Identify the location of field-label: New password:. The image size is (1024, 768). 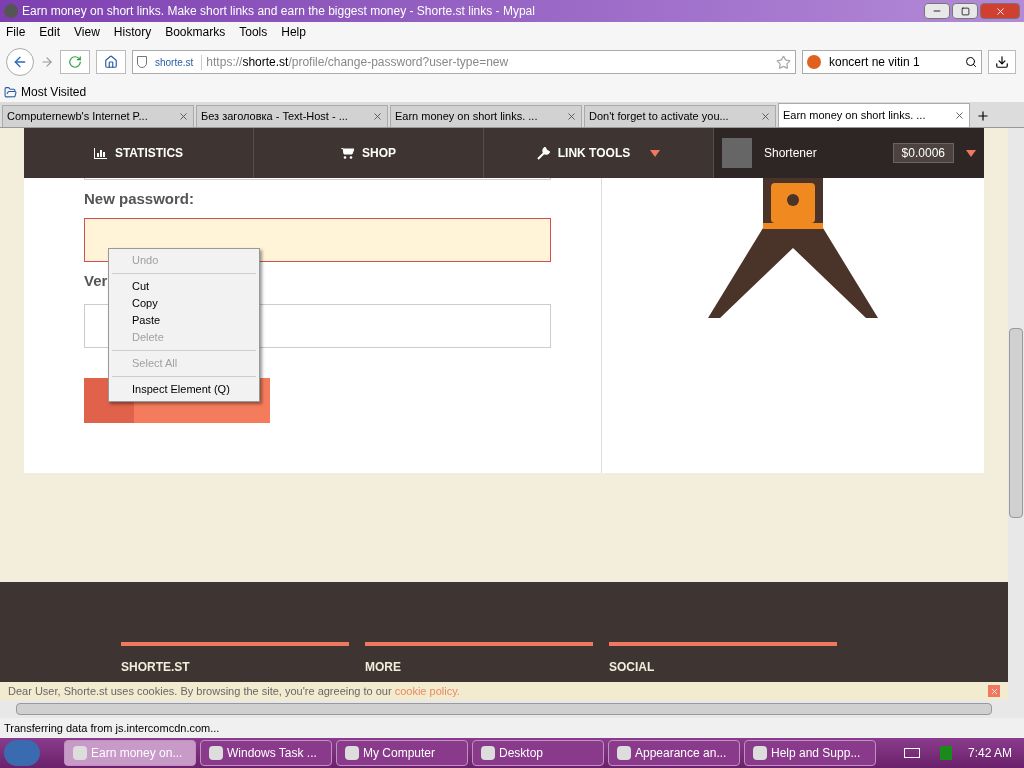
(140, 198).